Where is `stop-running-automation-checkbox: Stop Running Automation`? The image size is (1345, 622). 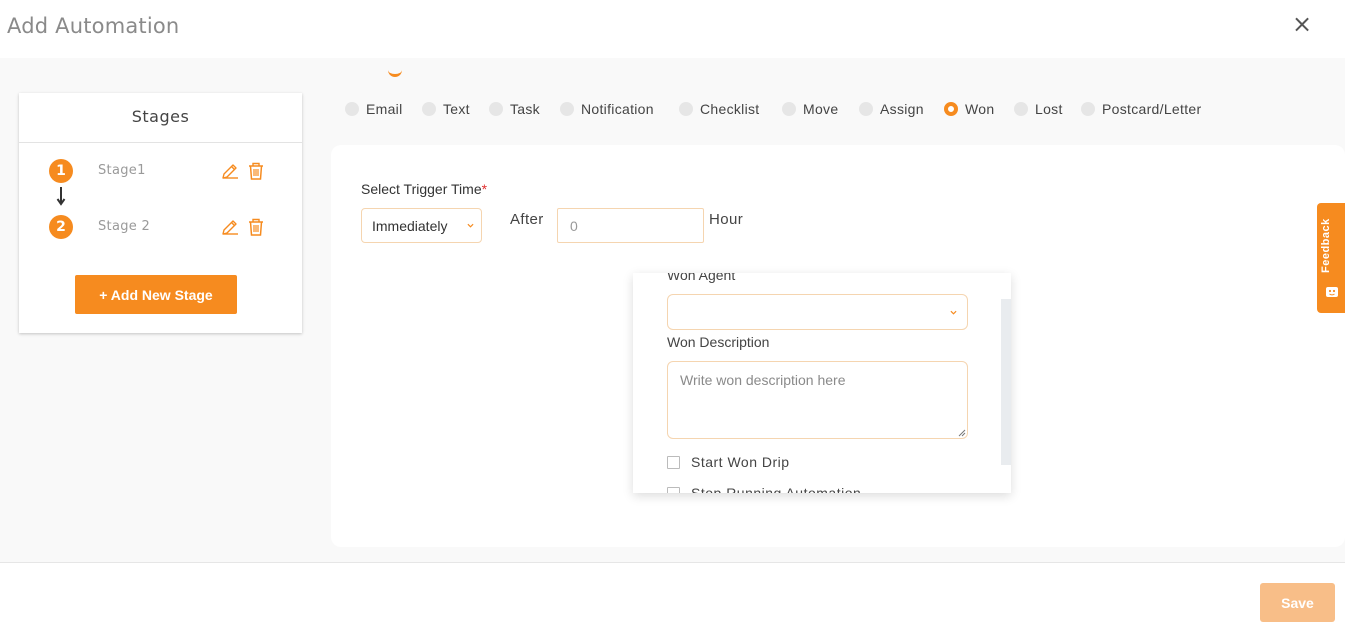 stop-running-automation-checkbox: Stop Running Automation is located at coordinates (764, 488).